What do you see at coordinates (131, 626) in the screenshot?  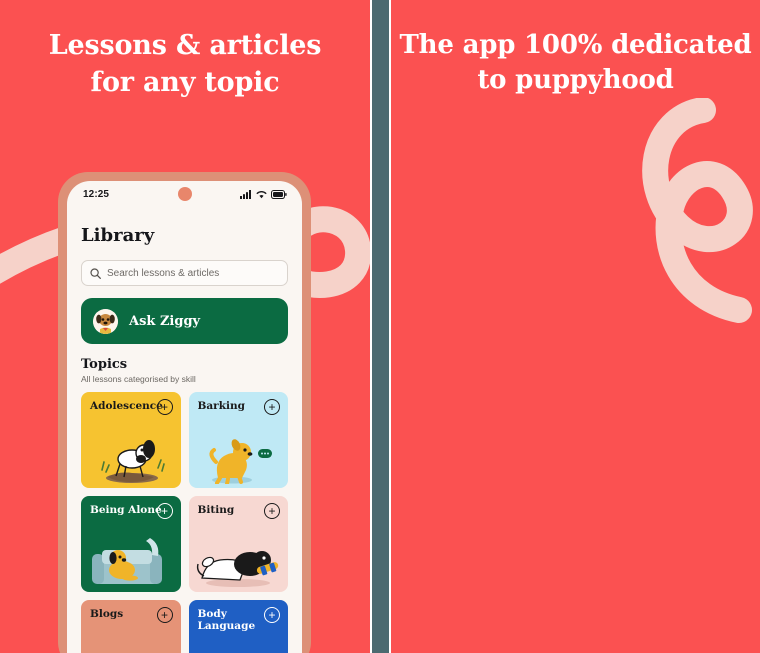 I see `topic-card-blogs: Blogs +` at bounding box center [131, 626].